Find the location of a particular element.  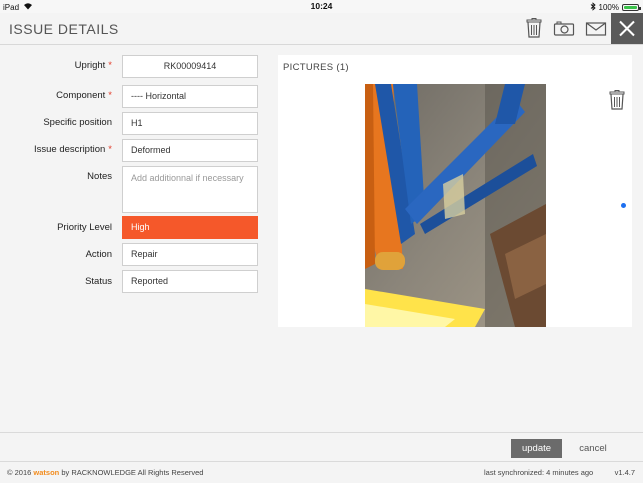

status-label: Status is located at coordinates (98, 281).